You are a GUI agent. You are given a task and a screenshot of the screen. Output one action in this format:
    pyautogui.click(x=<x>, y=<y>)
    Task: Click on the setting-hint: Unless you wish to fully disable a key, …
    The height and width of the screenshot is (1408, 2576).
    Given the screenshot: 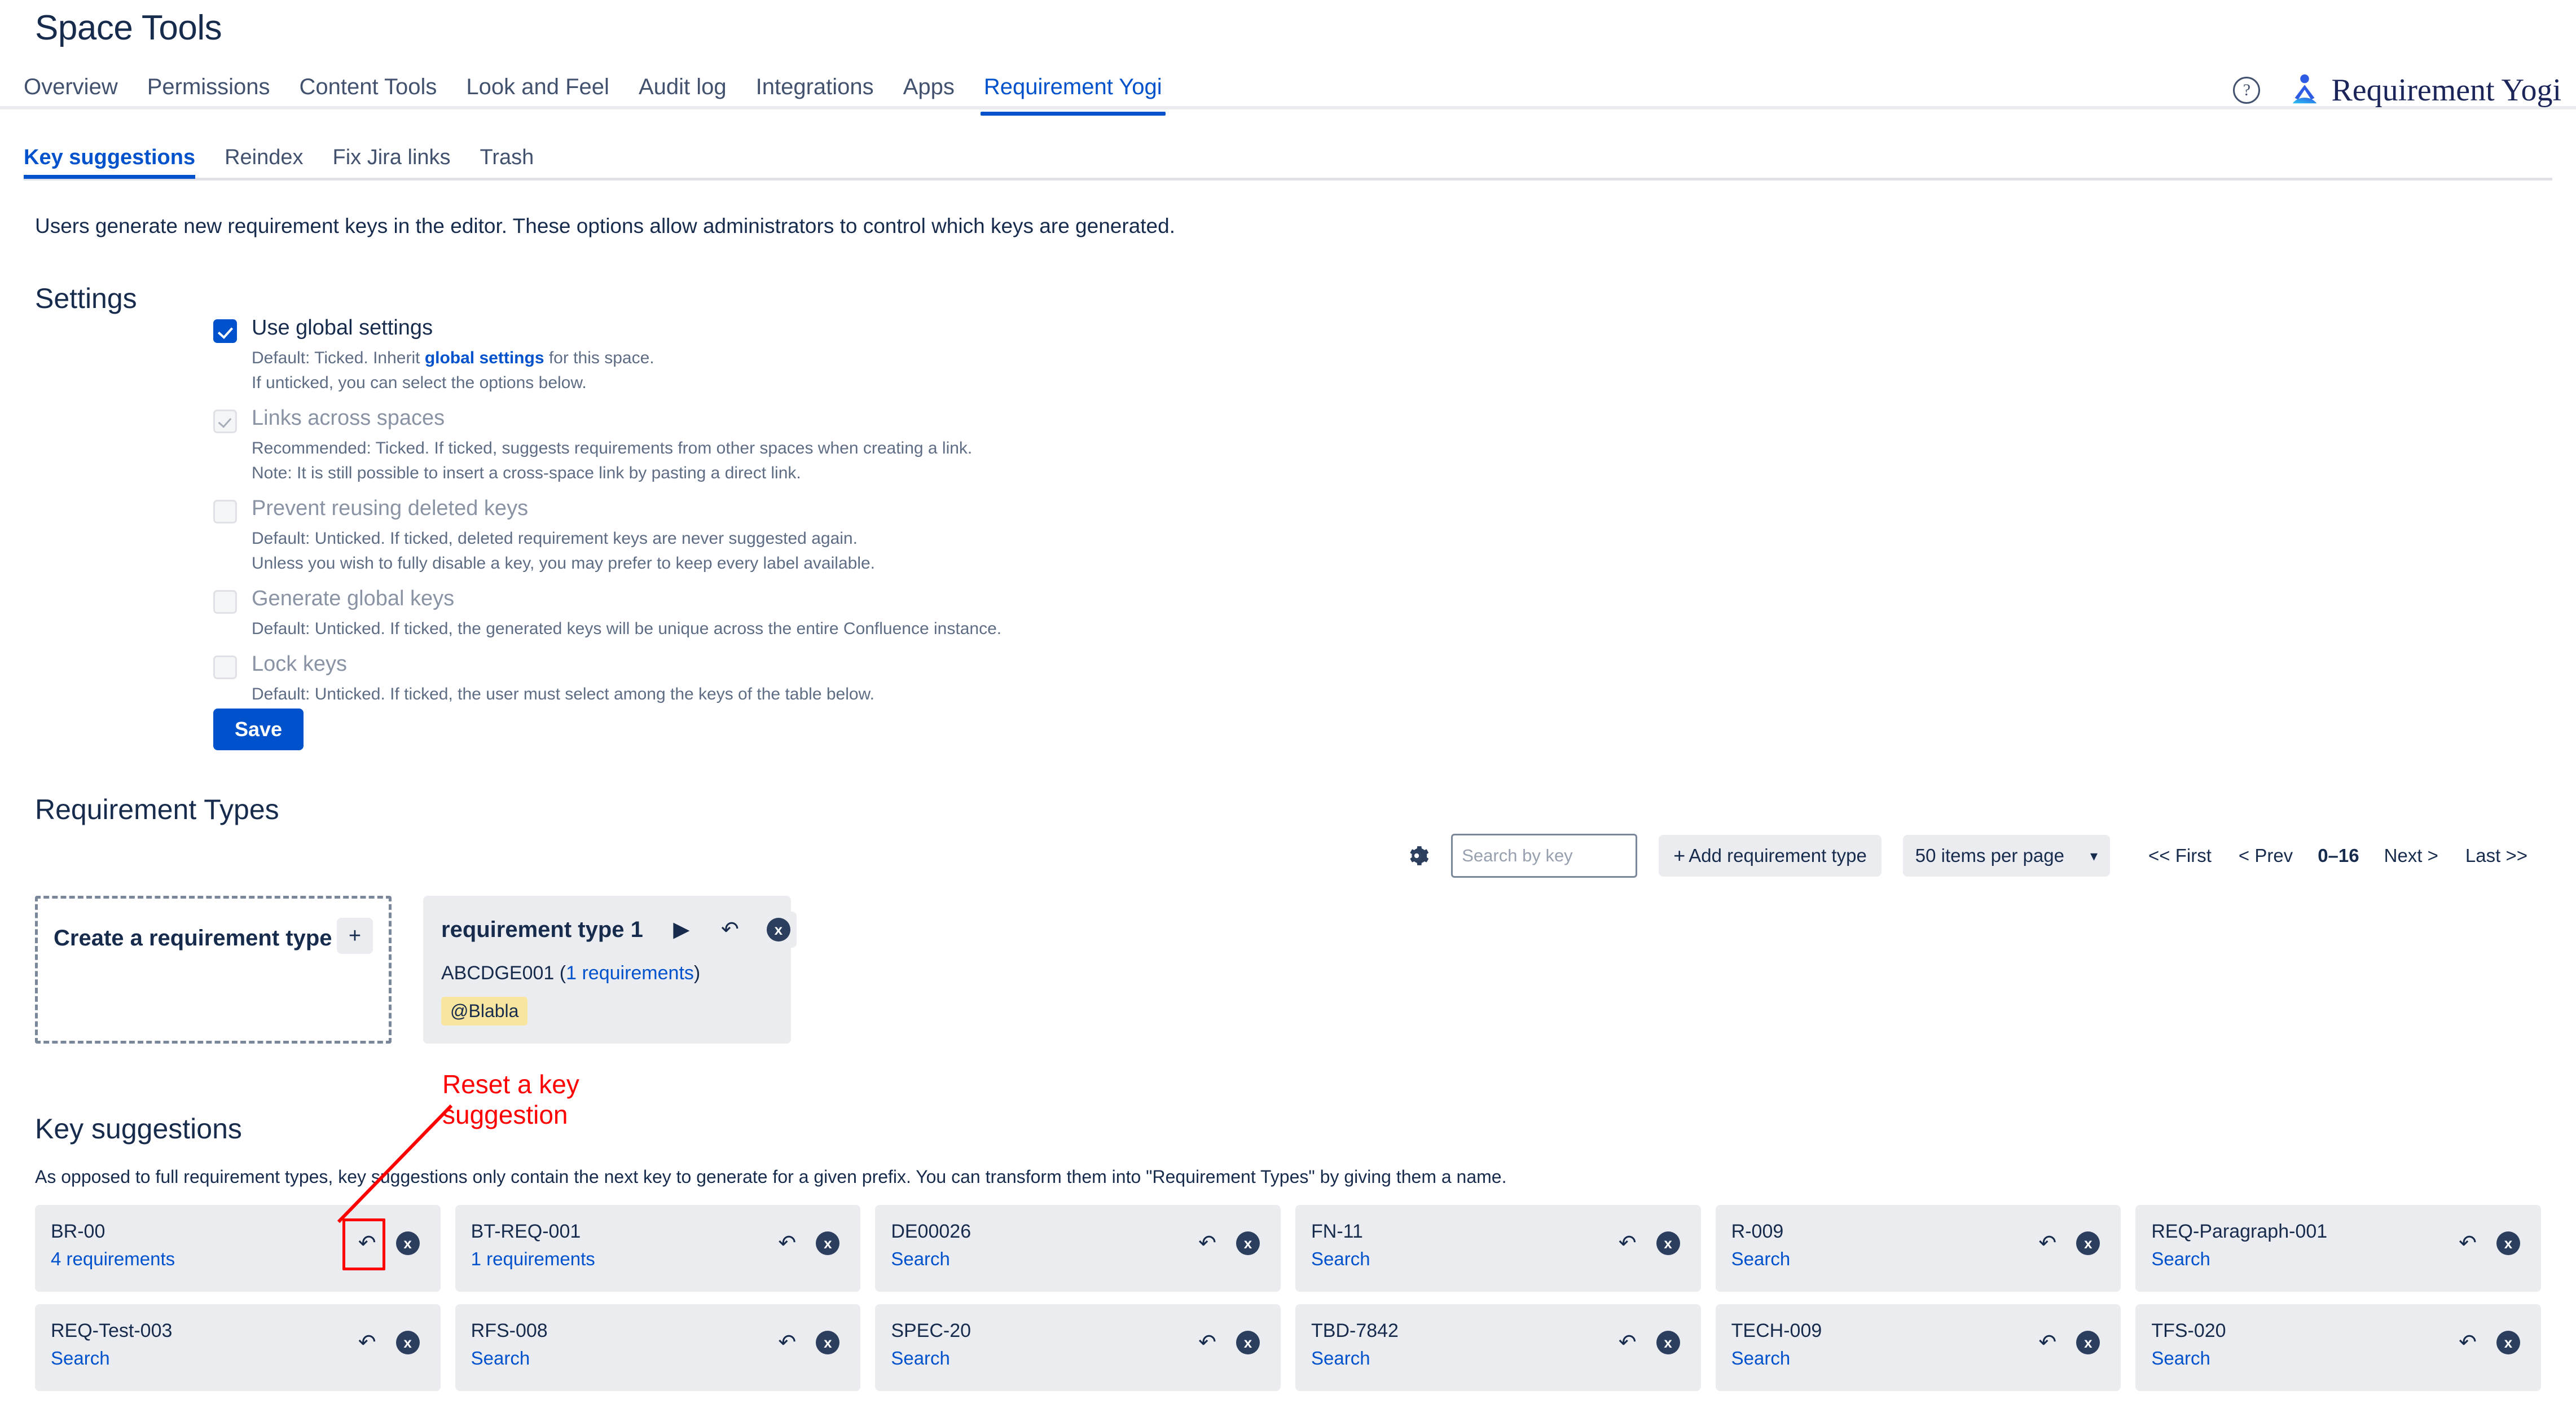 What is the action you would take?
    pyautogui.click(x=853, y=563)
    